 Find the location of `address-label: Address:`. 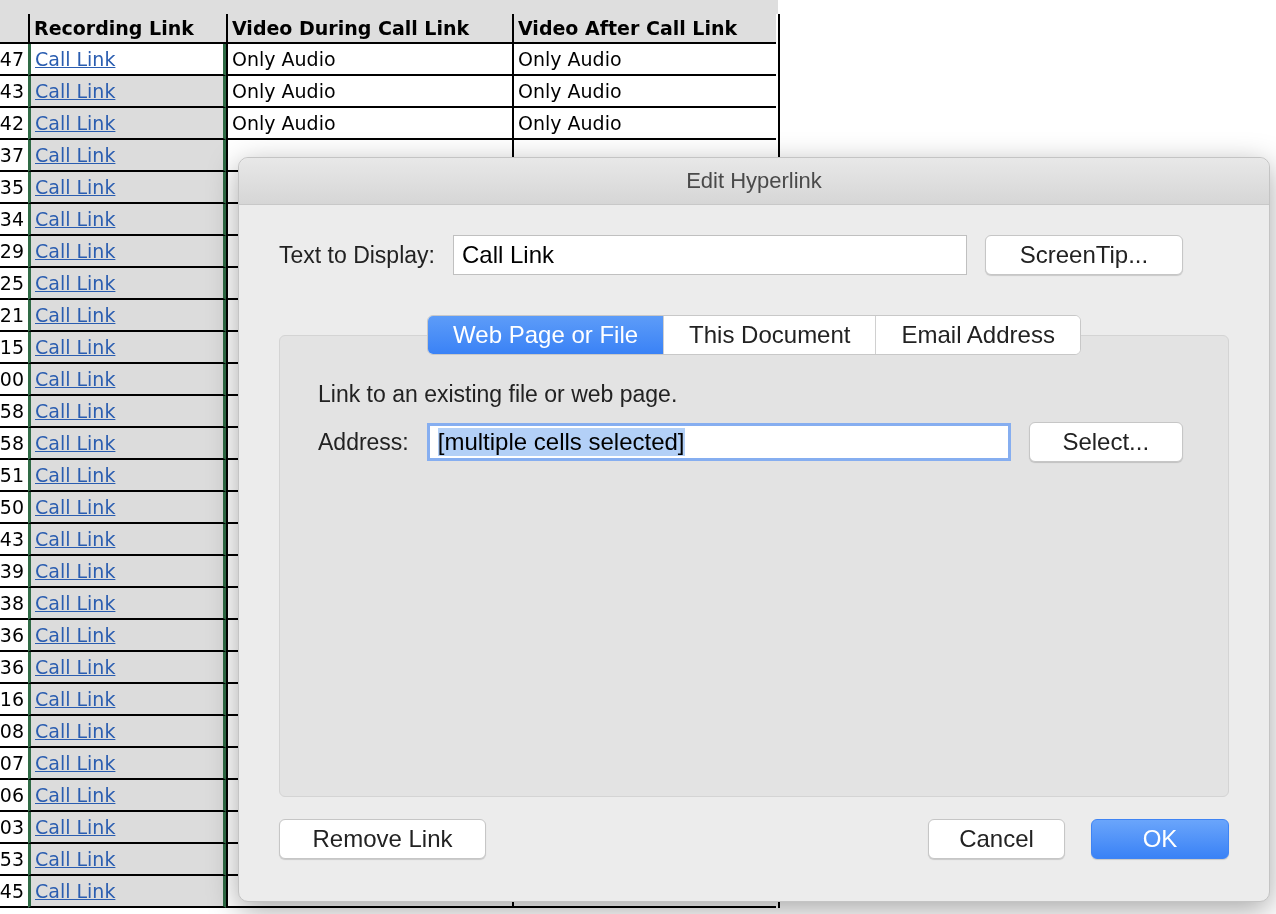

address-label: Address: is located at coordinates (363, 442).